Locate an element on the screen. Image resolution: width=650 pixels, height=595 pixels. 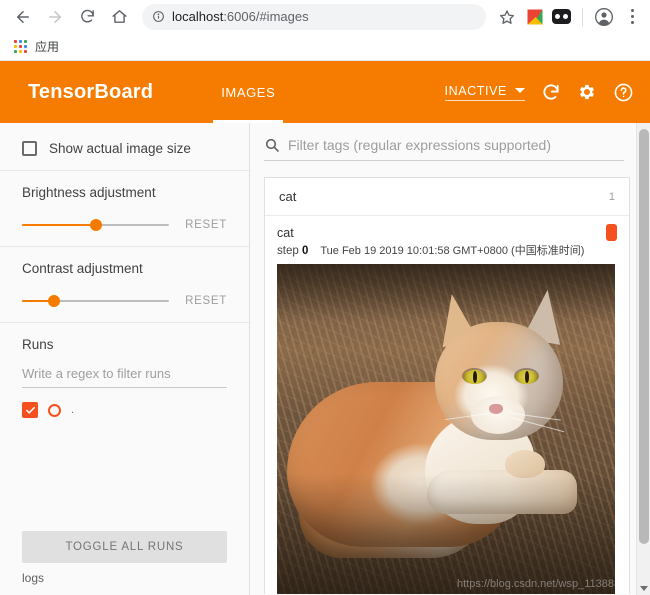
step-label: step is located at coordinates (288, 251).